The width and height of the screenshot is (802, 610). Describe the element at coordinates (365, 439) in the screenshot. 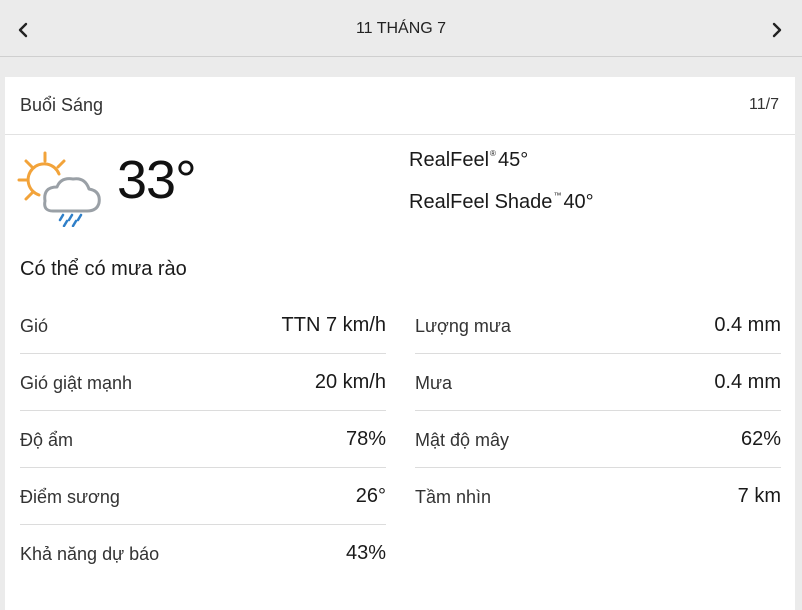

I see `detail-value: 78%` at that location.